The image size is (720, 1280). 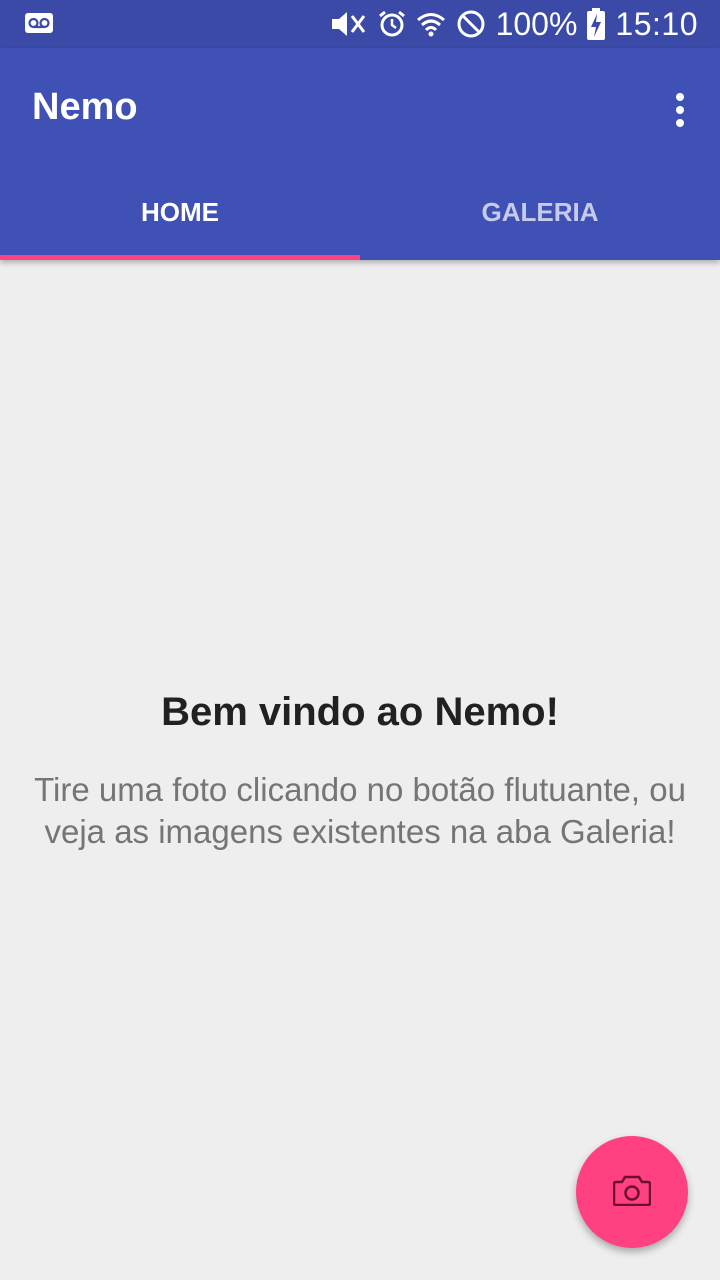 What do you see at coordinates (680, 97) in the screenshot?
I see `overflow-menu-icon` at bounding box center [680, 97].